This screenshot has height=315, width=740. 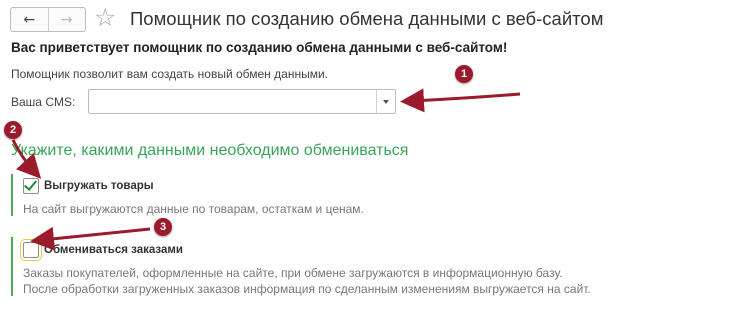 What do you see at coordinates (113, 250) in the screenshot?
I see `exchange-orders-label: Обмениваться заказами` at bounding box center [113, 250].